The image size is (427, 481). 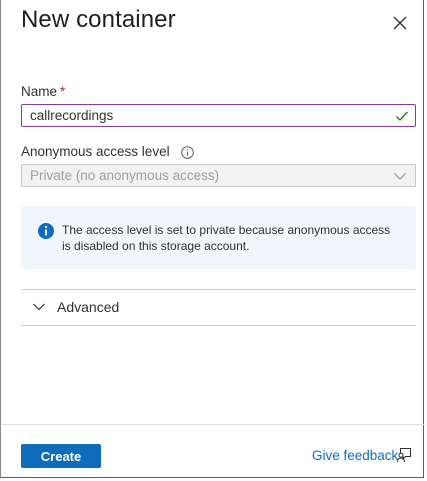 I want to click on access-level-label-text: Anonymous access level, so click(x=95, y=151).